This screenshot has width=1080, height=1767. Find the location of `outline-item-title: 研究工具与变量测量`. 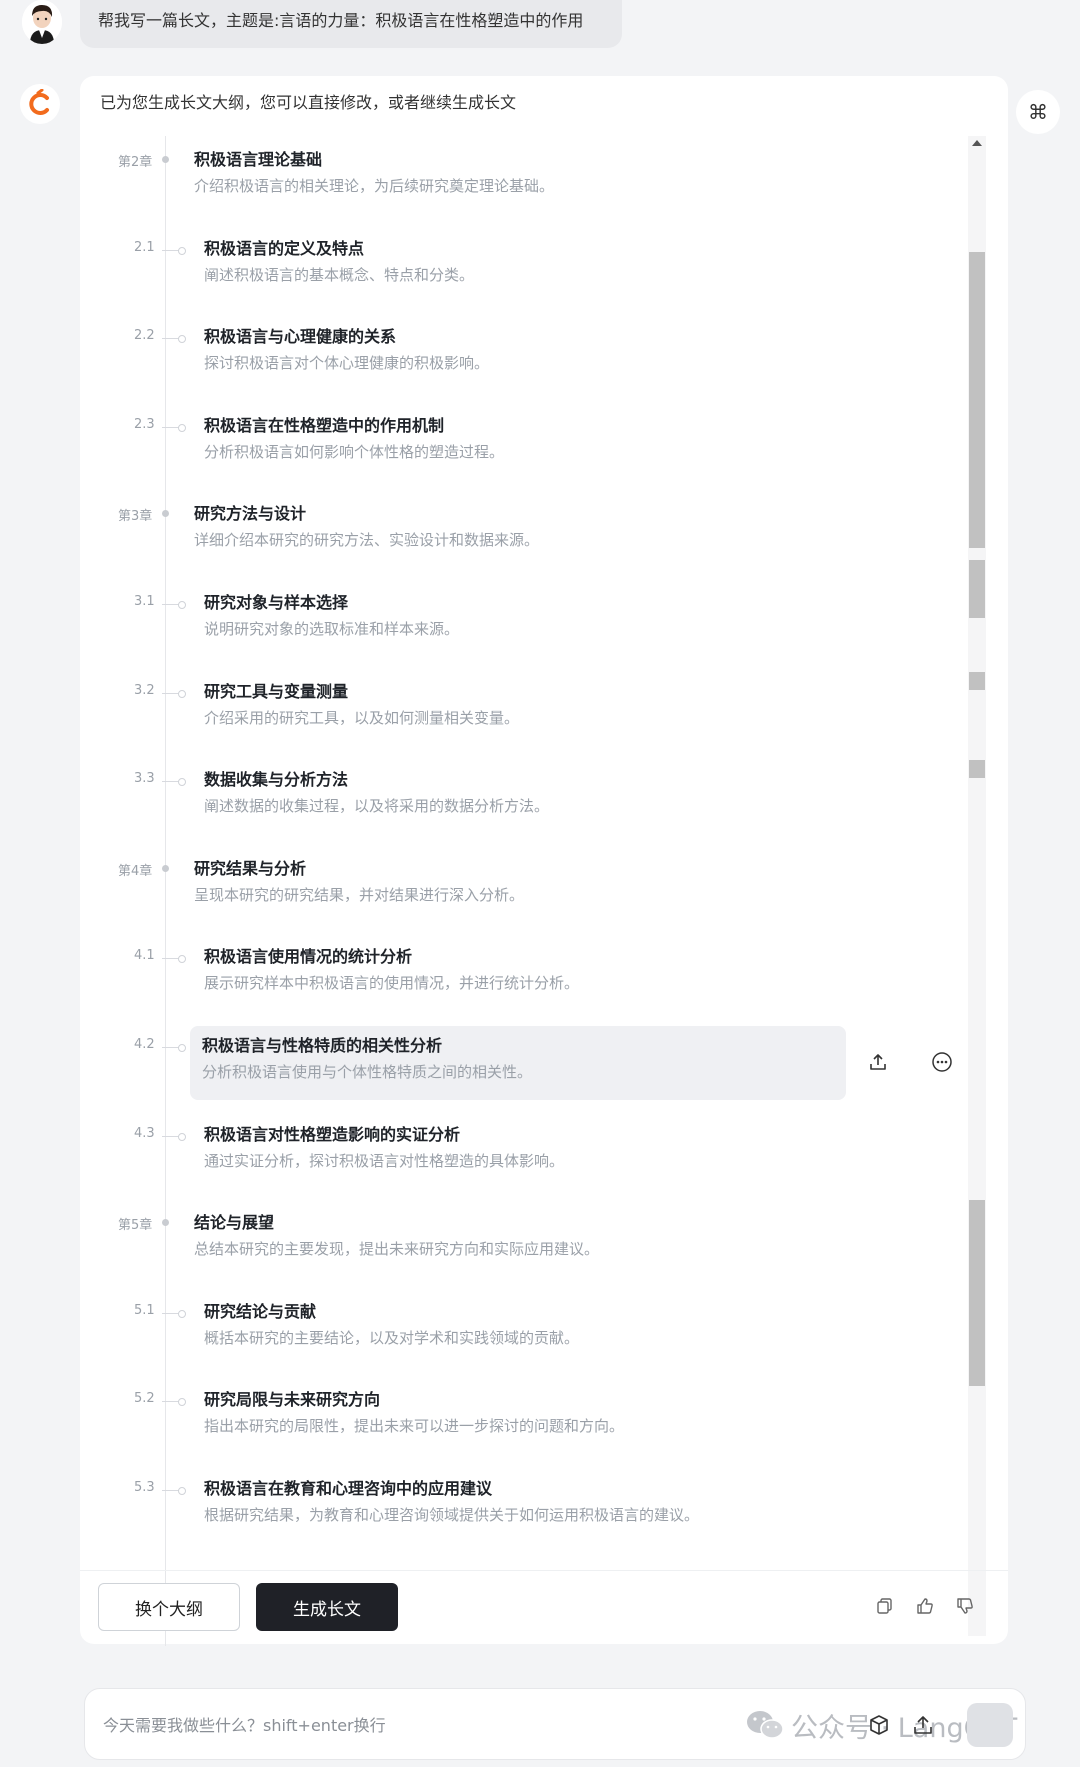

outline-item-title: 研究工具与变量测量 is located at coordinates (361, 692).